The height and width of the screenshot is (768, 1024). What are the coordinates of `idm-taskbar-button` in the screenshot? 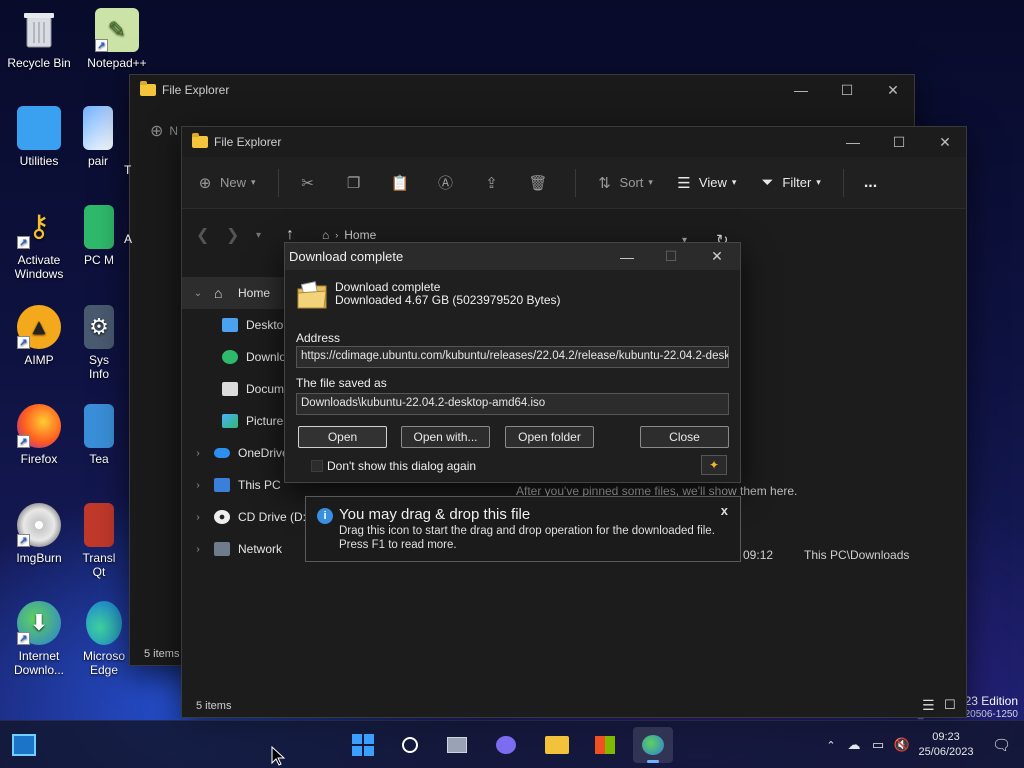 It's located at (653, 745).